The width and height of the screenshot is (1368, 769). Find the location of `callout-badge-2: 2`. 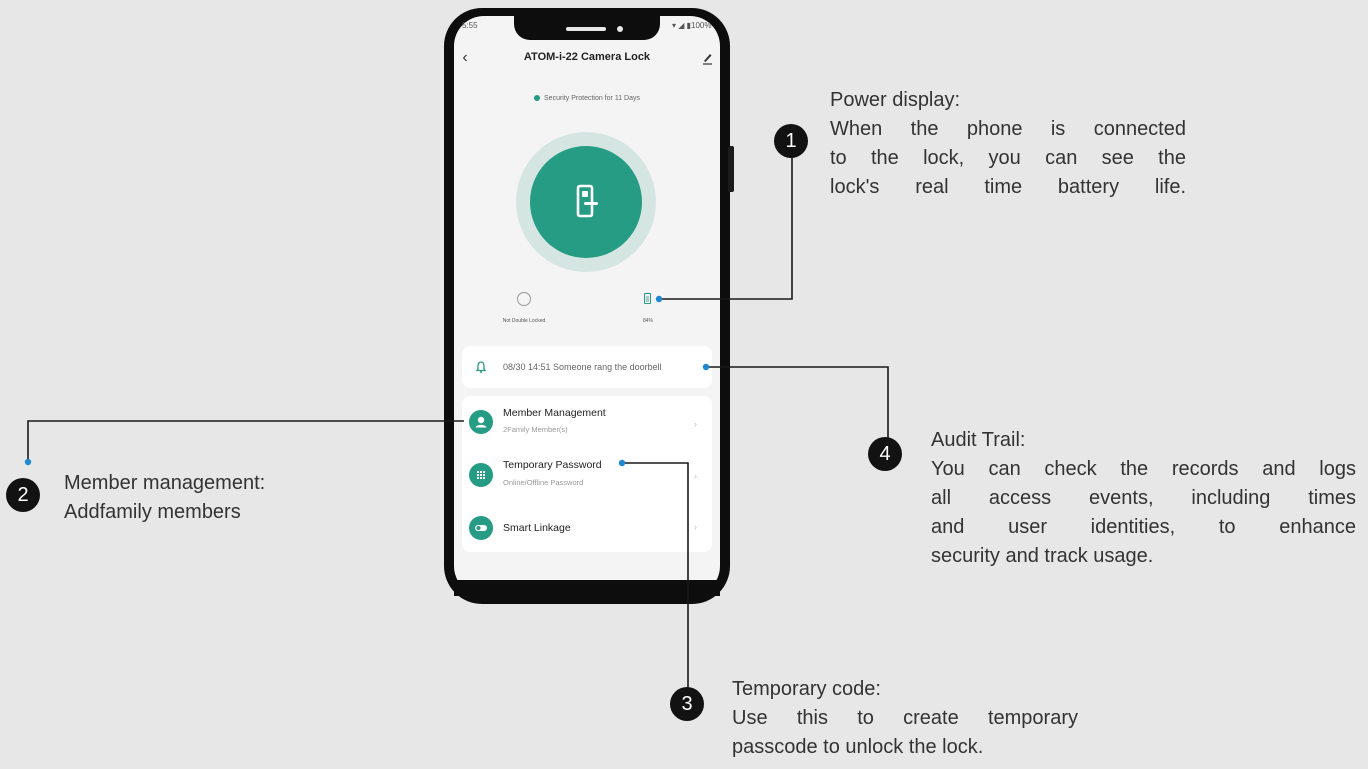

callout-badge-2: 2 is located at coordinates (23, 495).